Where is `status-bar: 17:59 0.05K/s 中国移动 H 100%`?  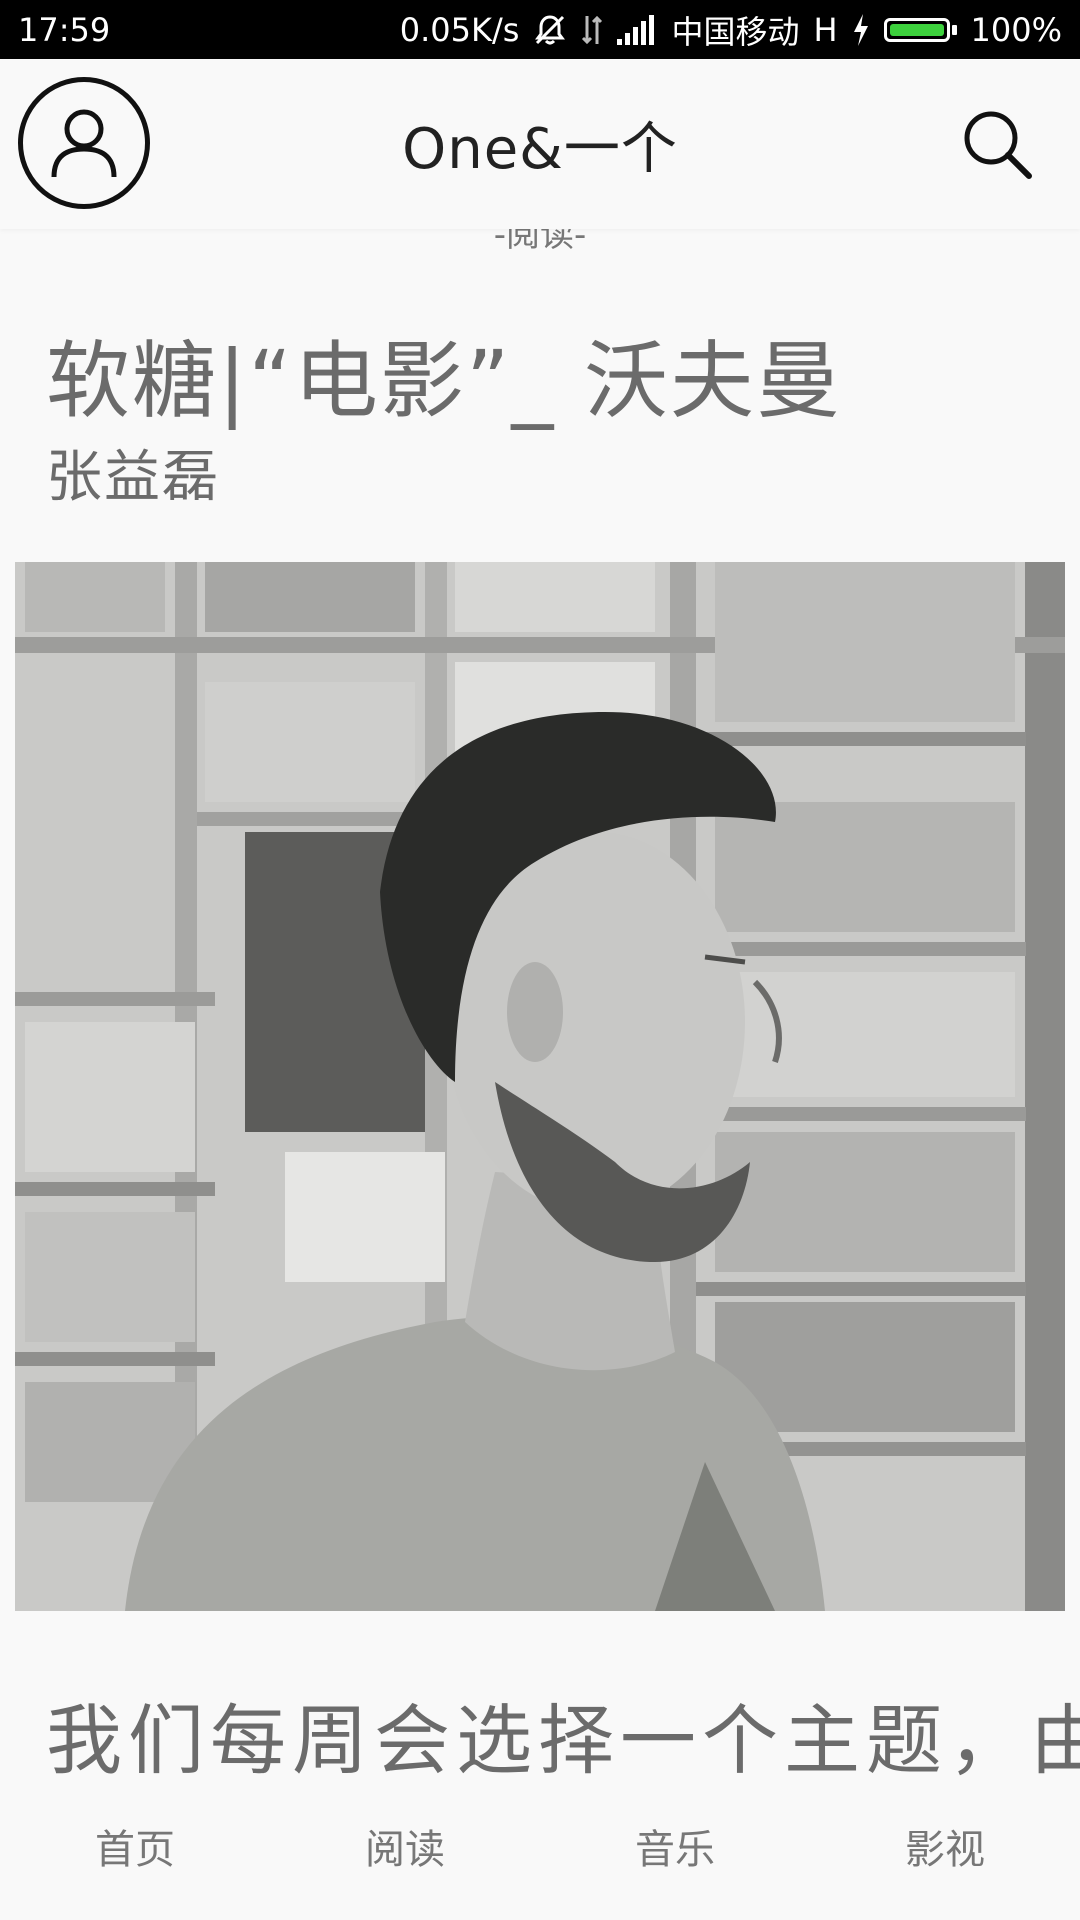
status-bar: 17:59 0.05K/s 中国移动 H 100% is located at coordinates (540, 29).